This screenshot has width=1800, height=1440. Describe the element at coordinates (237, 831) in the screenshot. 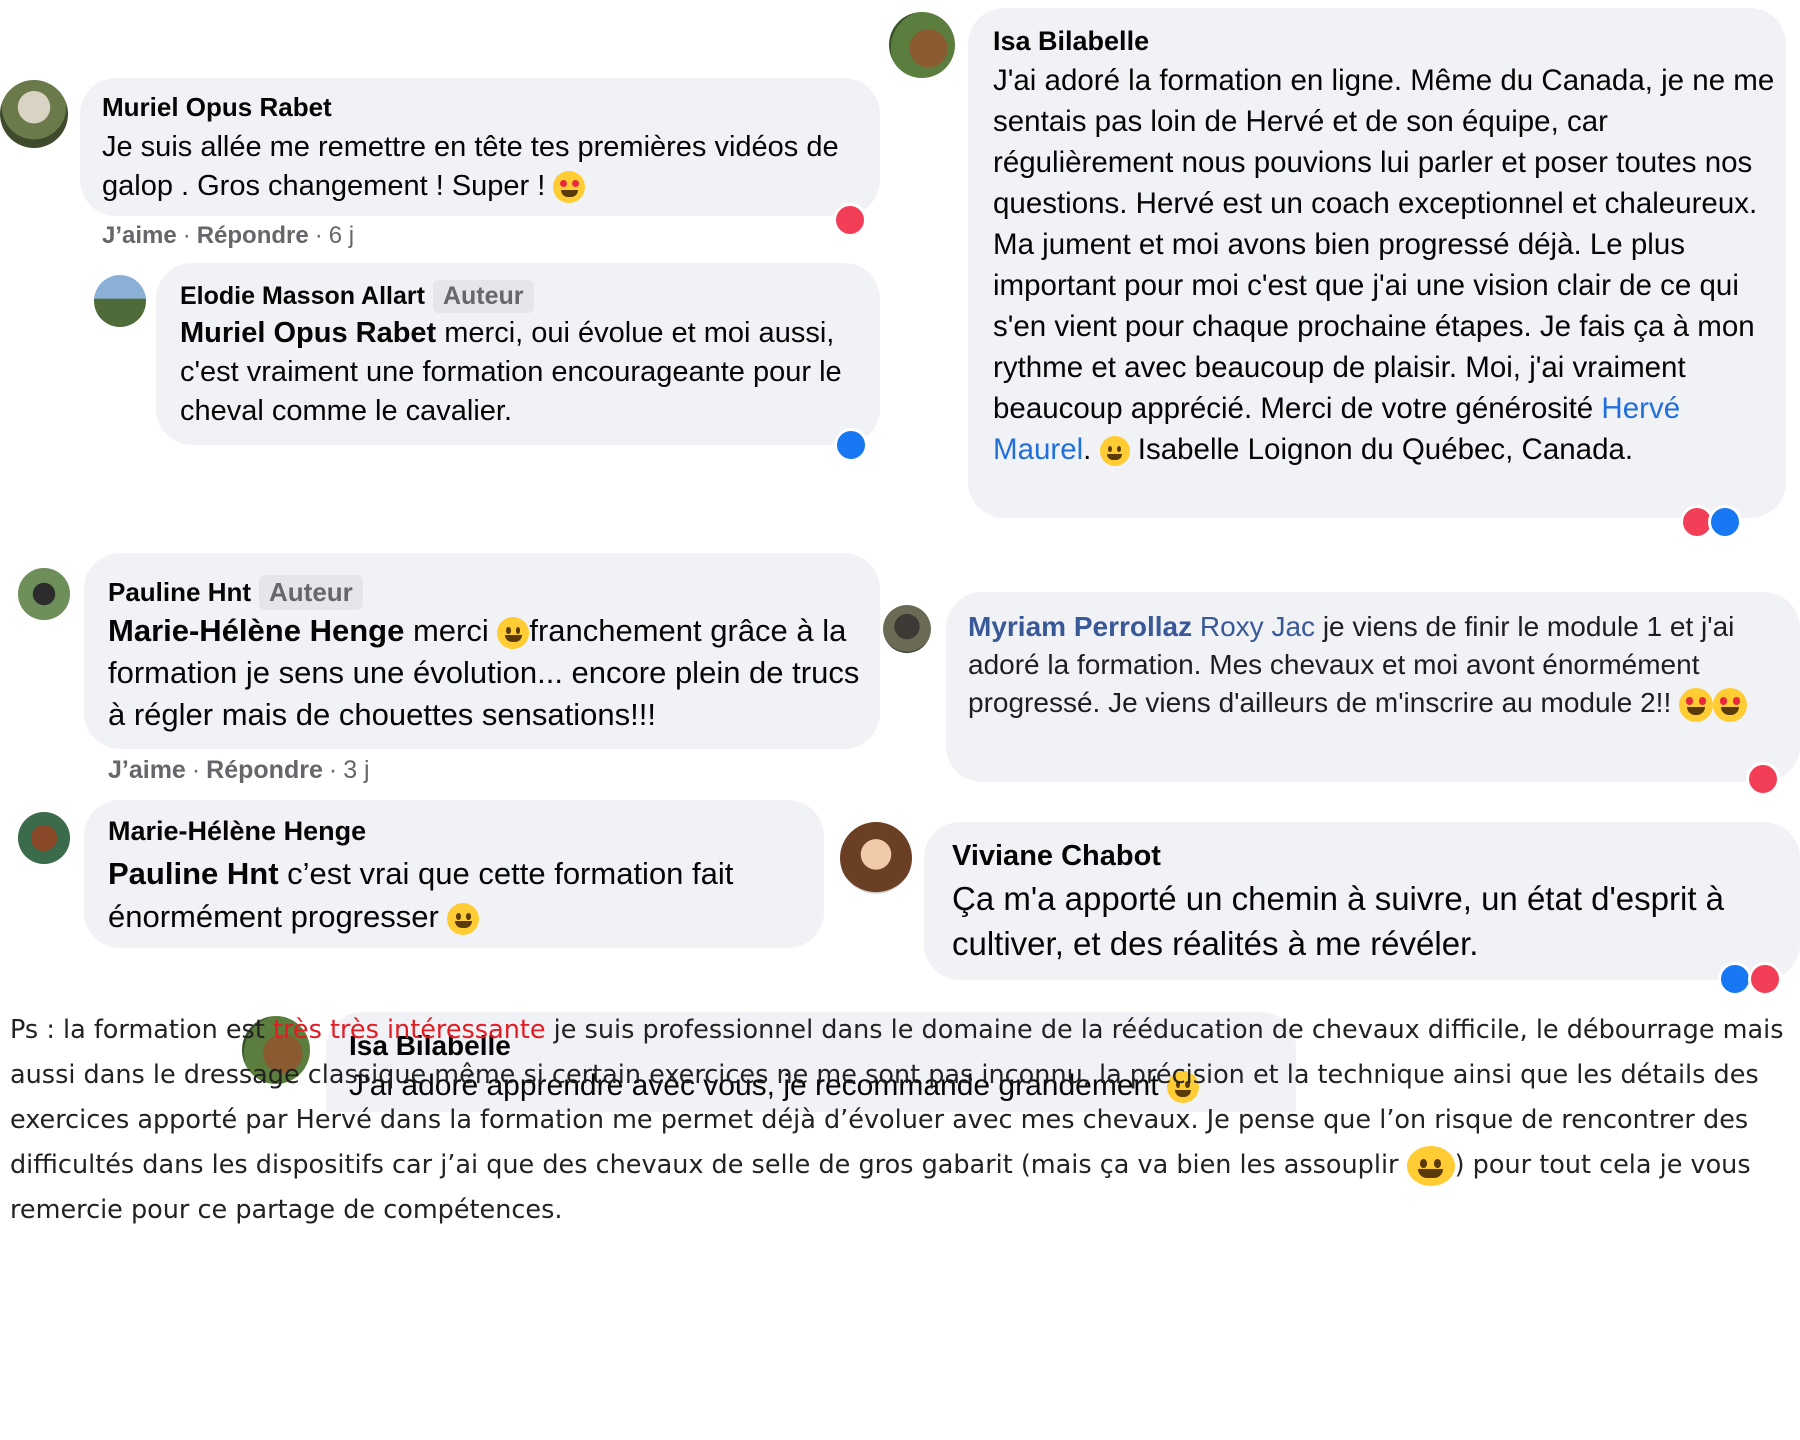

I see `comment-author-marie-helene: Marie-Hélène Henge` at that location.